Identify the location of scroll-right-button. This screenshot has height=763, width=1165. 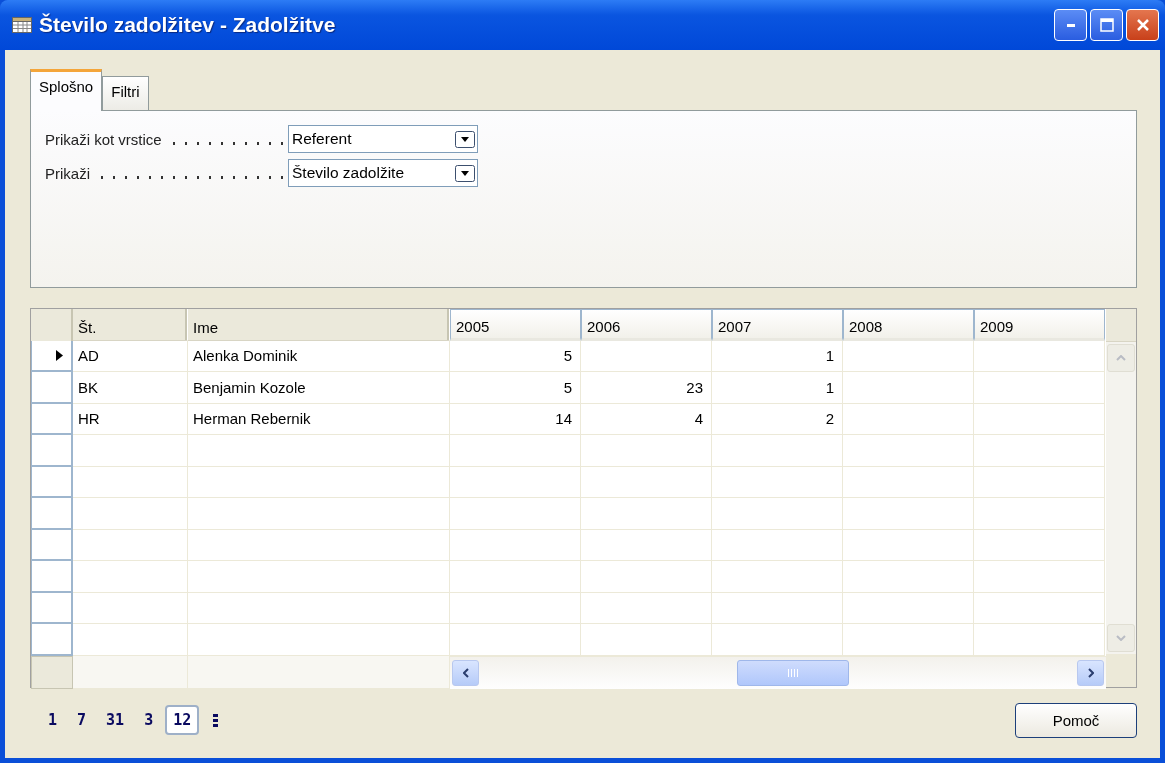
(1090, 672).